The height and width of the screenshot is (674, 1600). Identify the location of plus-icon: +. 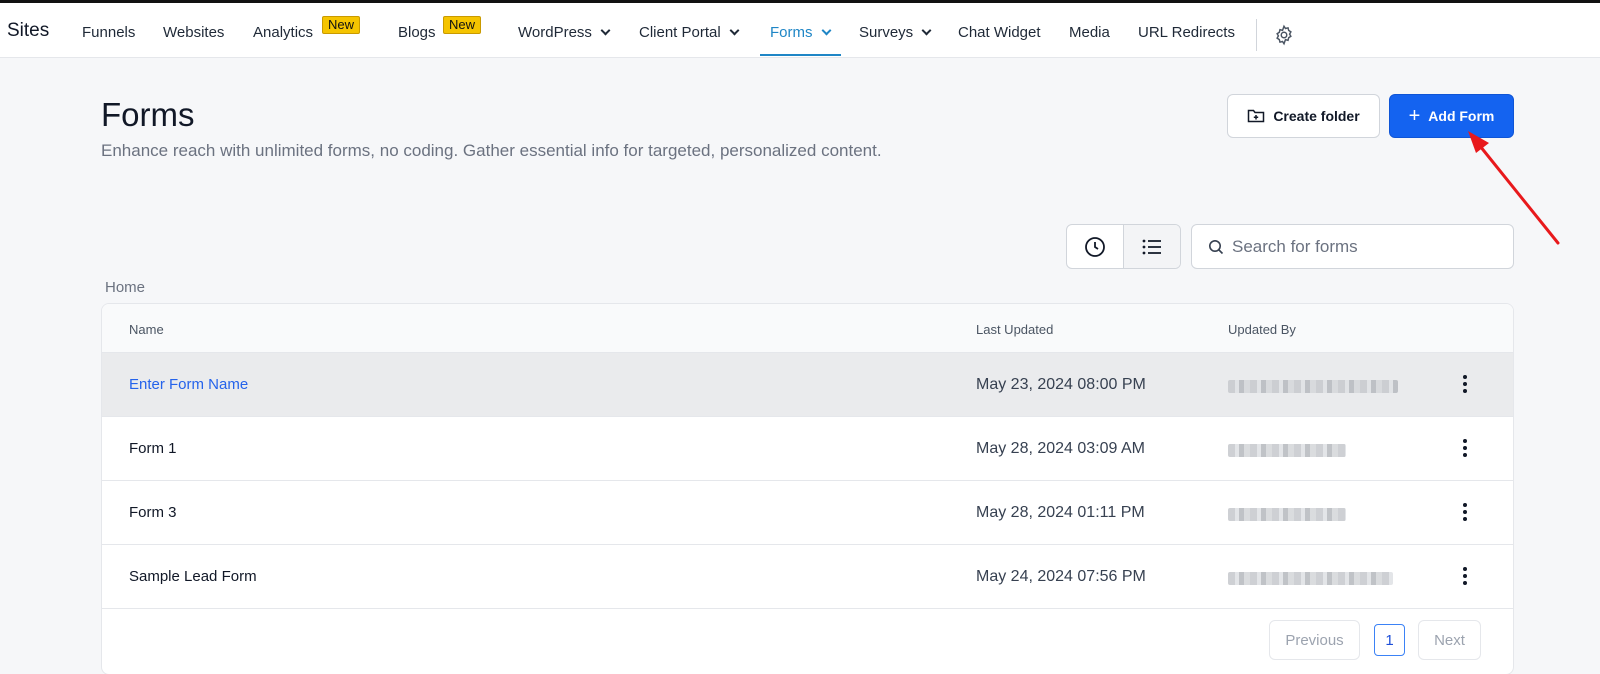
(1414, 116).